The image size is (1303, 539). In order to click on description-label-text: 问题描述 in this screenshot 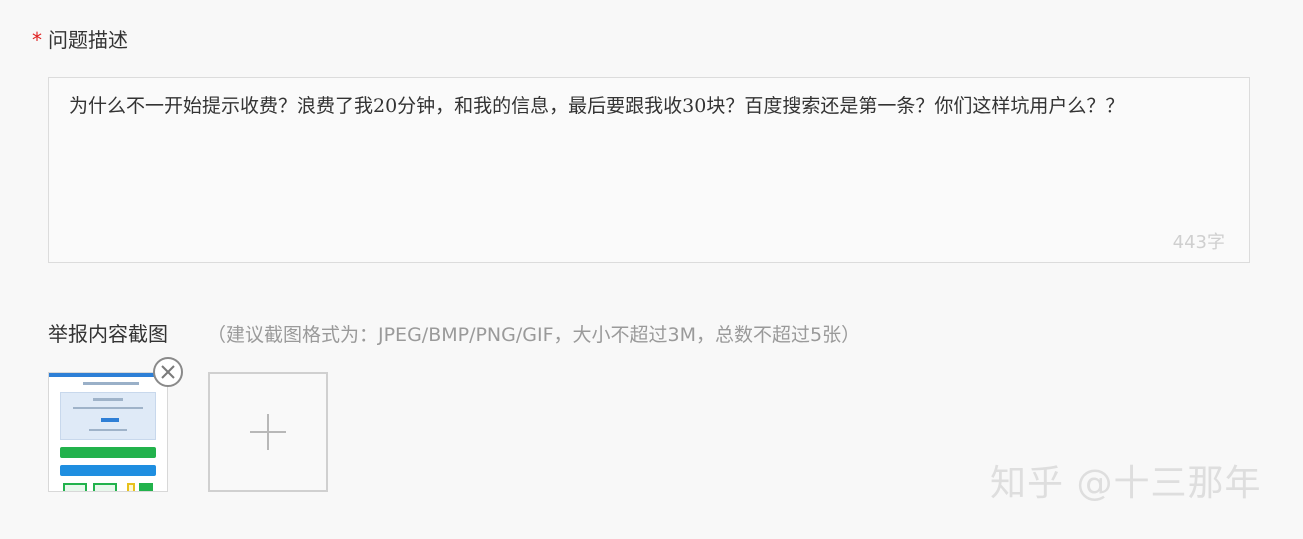, I will do `click(88, 40)`.